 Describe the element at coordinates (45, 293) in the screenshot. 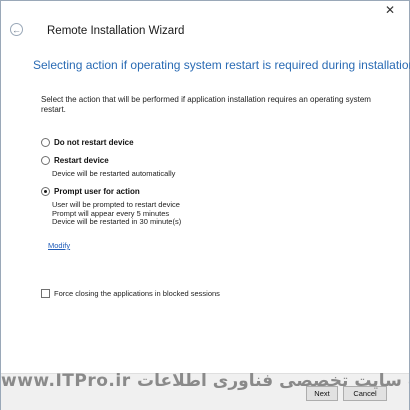

I see `force-close-checkbox` at that location.